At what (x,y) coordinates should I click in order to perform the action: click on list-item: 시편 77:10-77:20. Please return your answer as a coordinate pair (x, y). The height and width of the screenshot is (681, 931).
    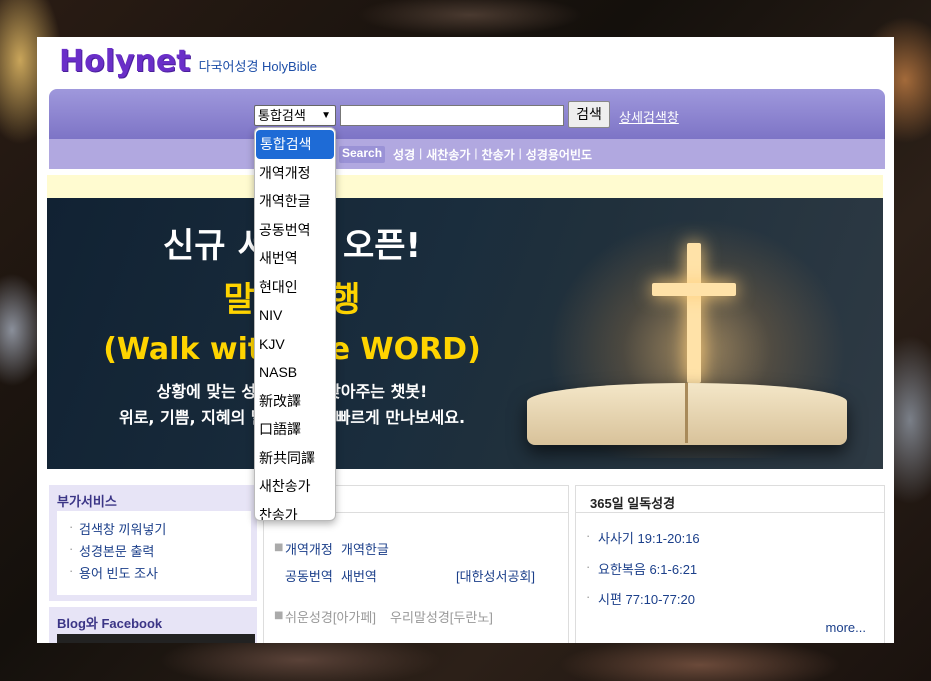
    Looking at the image, I should click on (640, 598).